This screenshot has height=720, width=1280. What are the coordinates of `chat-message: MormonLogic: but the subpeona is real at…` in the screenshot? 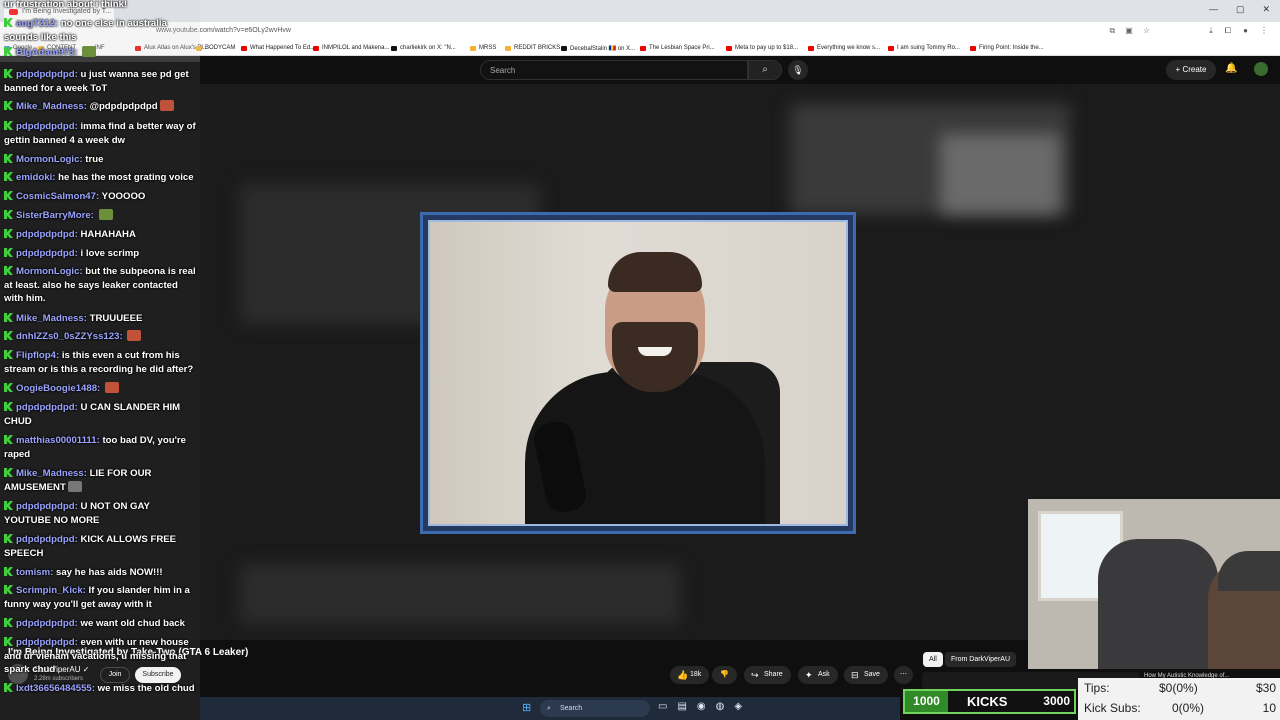 It's located at (100, 285).